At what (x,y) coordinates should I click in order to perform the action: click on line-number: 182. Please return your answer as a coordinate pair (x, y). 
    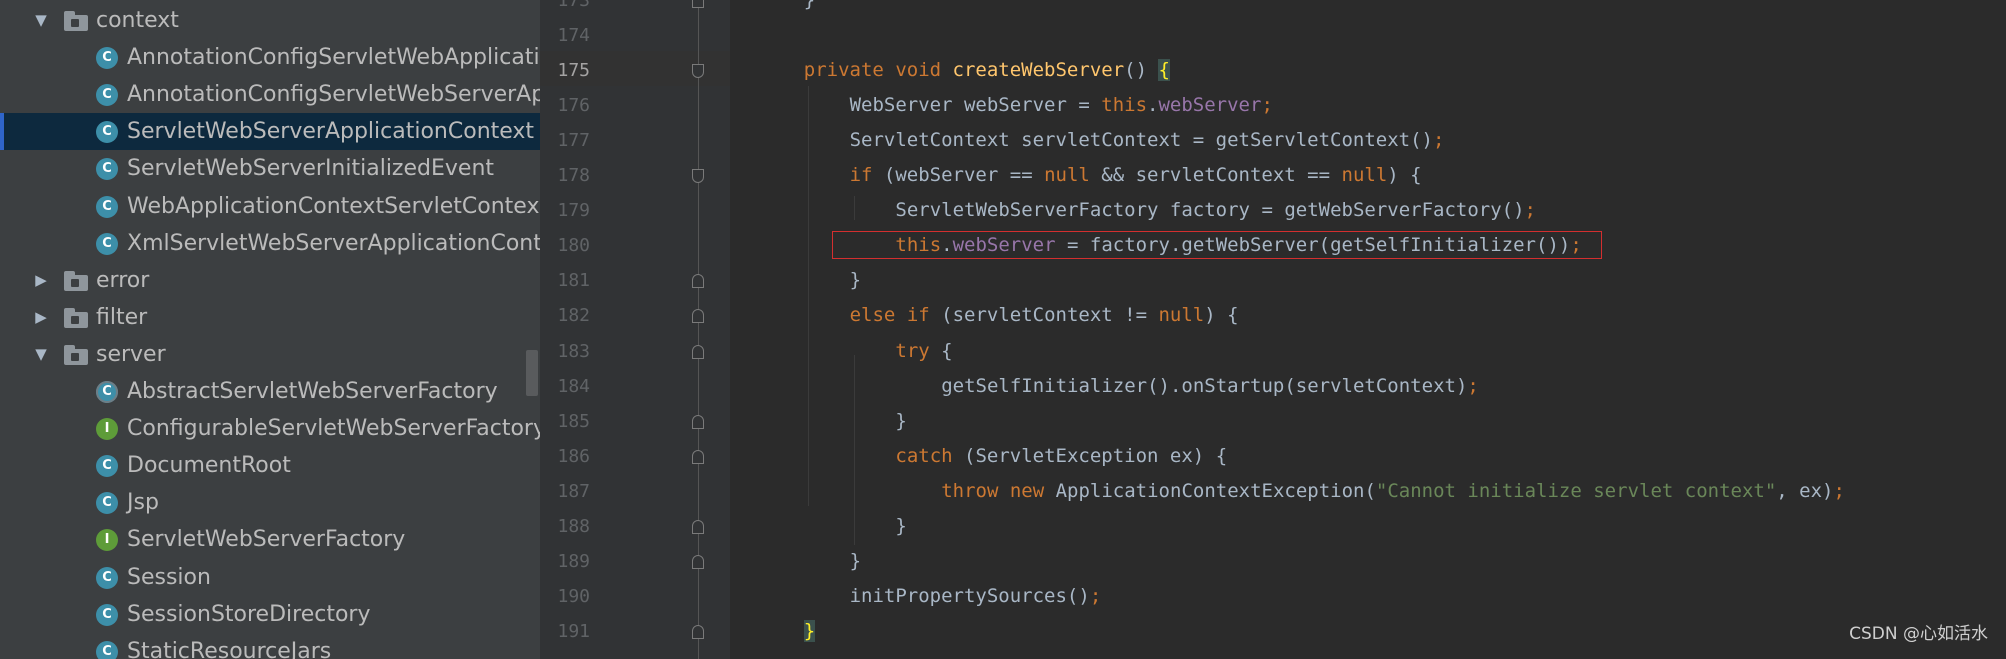
    Looking at the image, I should click on (573, 316).